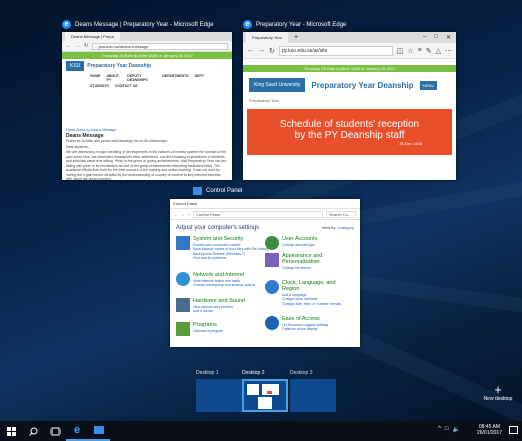 The width and height of the screenshot is (522, 441). I want to click on favorites-icon: ☆, so click(410, 51).